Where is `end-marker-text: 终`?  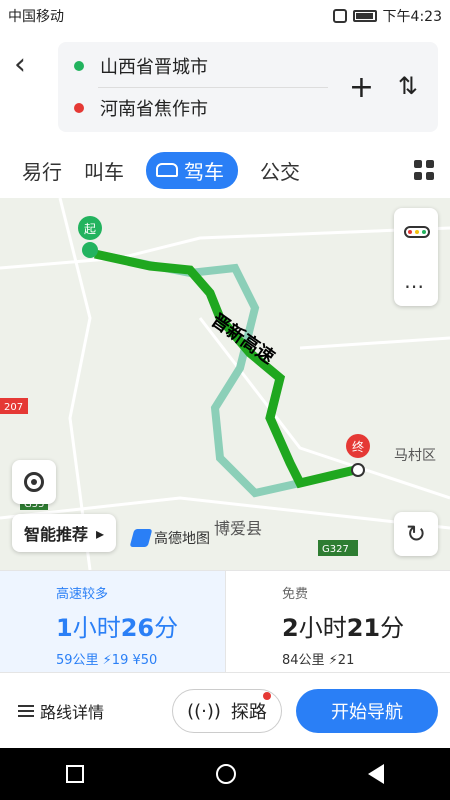
end-marker-text: 终 is located at coordinates (358, 446).